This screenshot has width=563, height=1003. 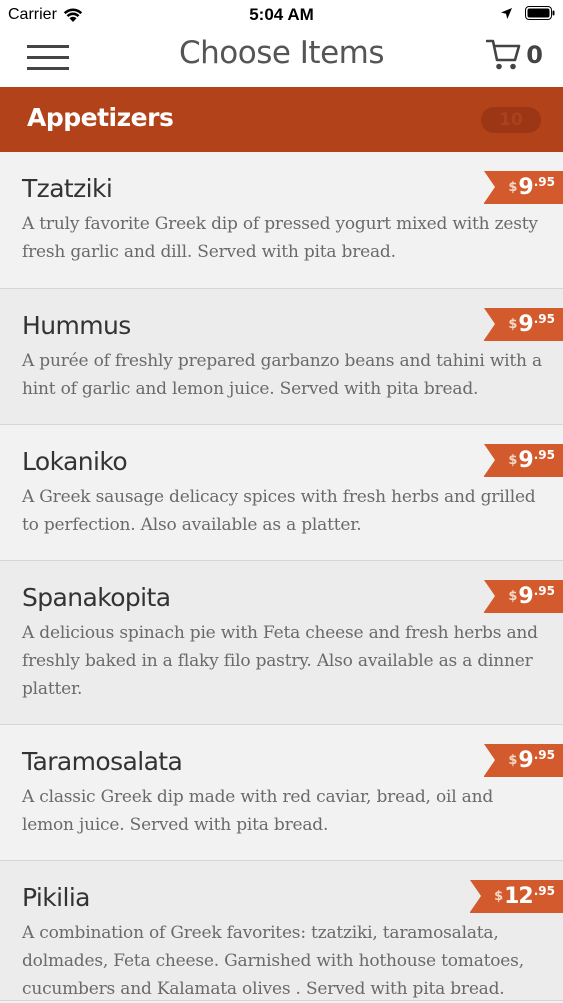 I want to click on page-title: Choose Items, so click(x=281, y=53).